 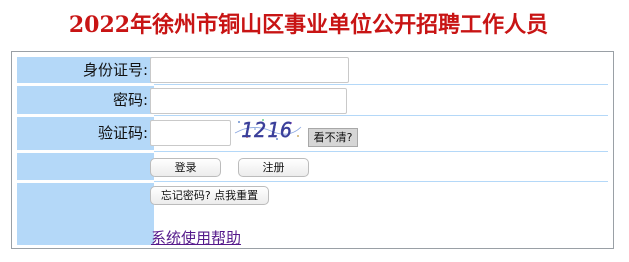 I want to click on id-label: 身份证号:, so click(x=85, y=70).